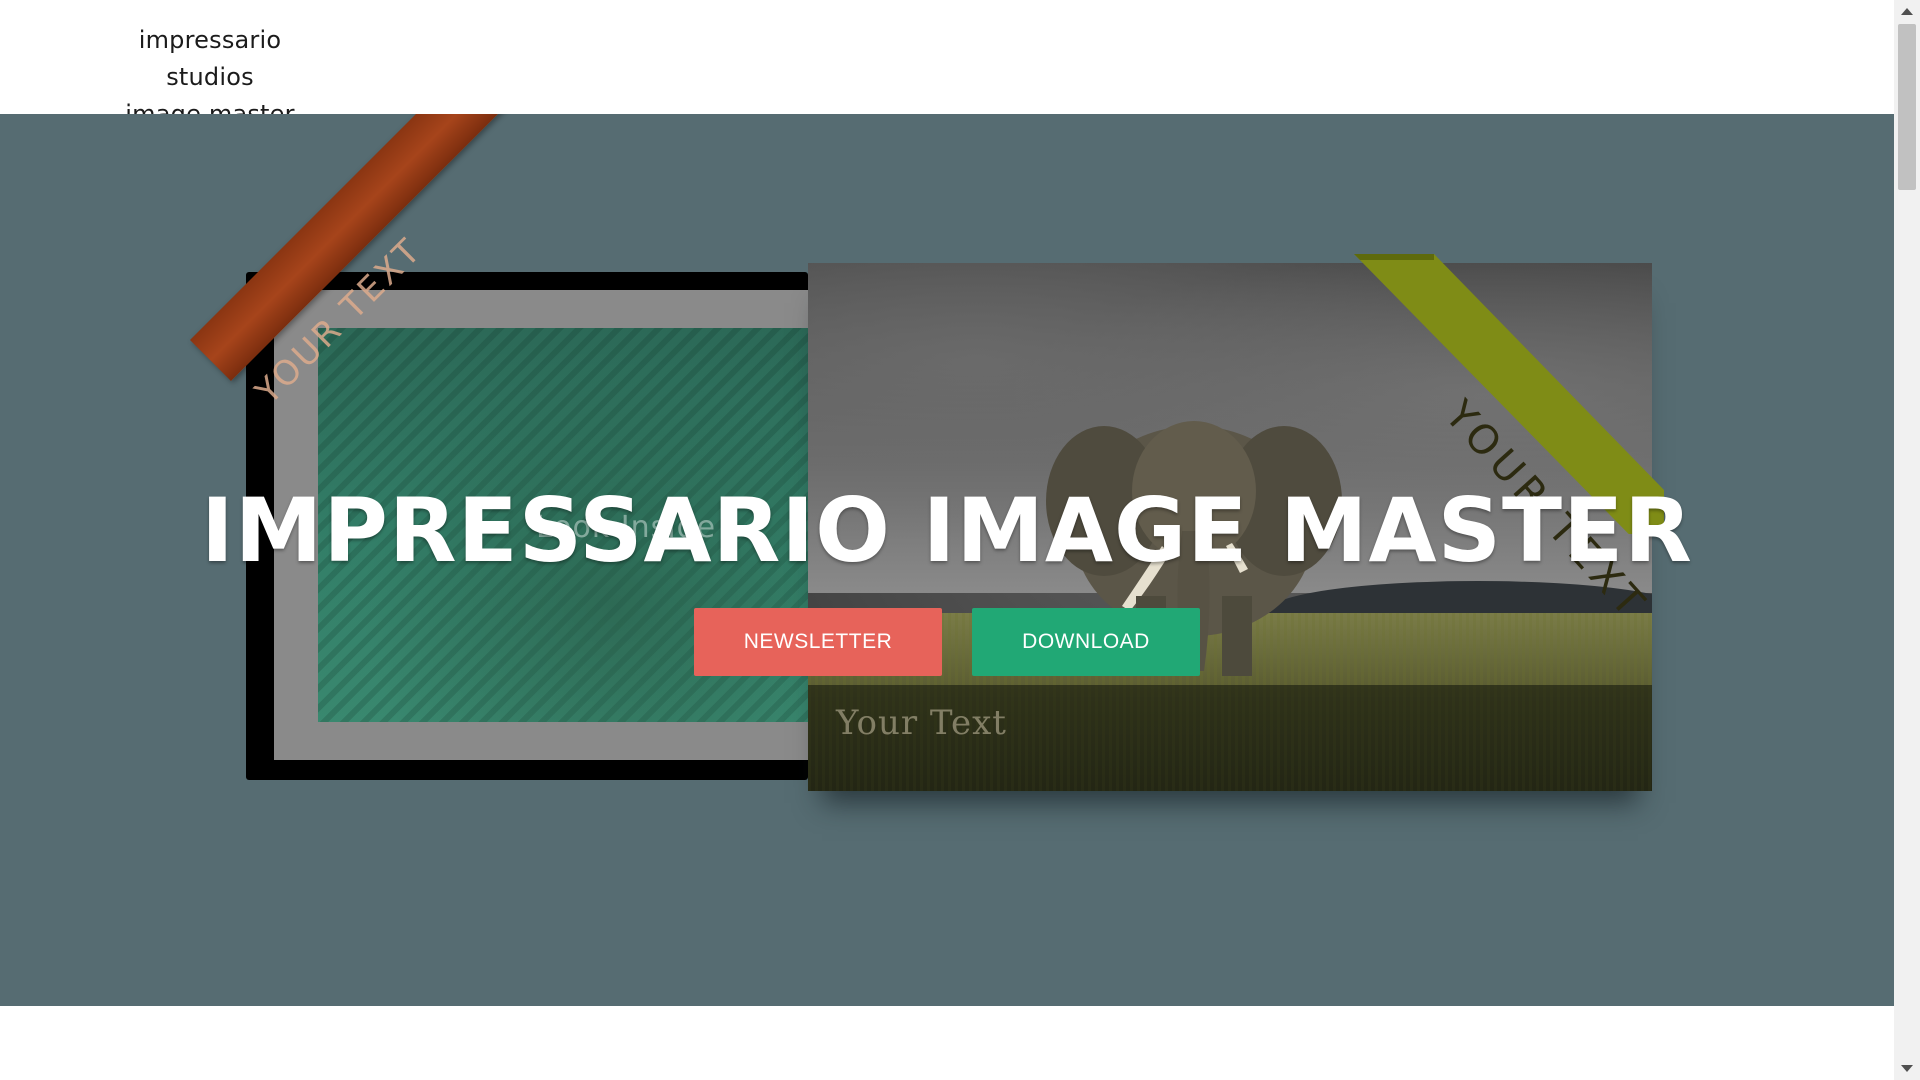  What do you see at coordinates (947, 530) in the screenshot?
I see `hero-headline: IMPRESSARIO IMAGE MASTER` at bounding box center [947, 530].